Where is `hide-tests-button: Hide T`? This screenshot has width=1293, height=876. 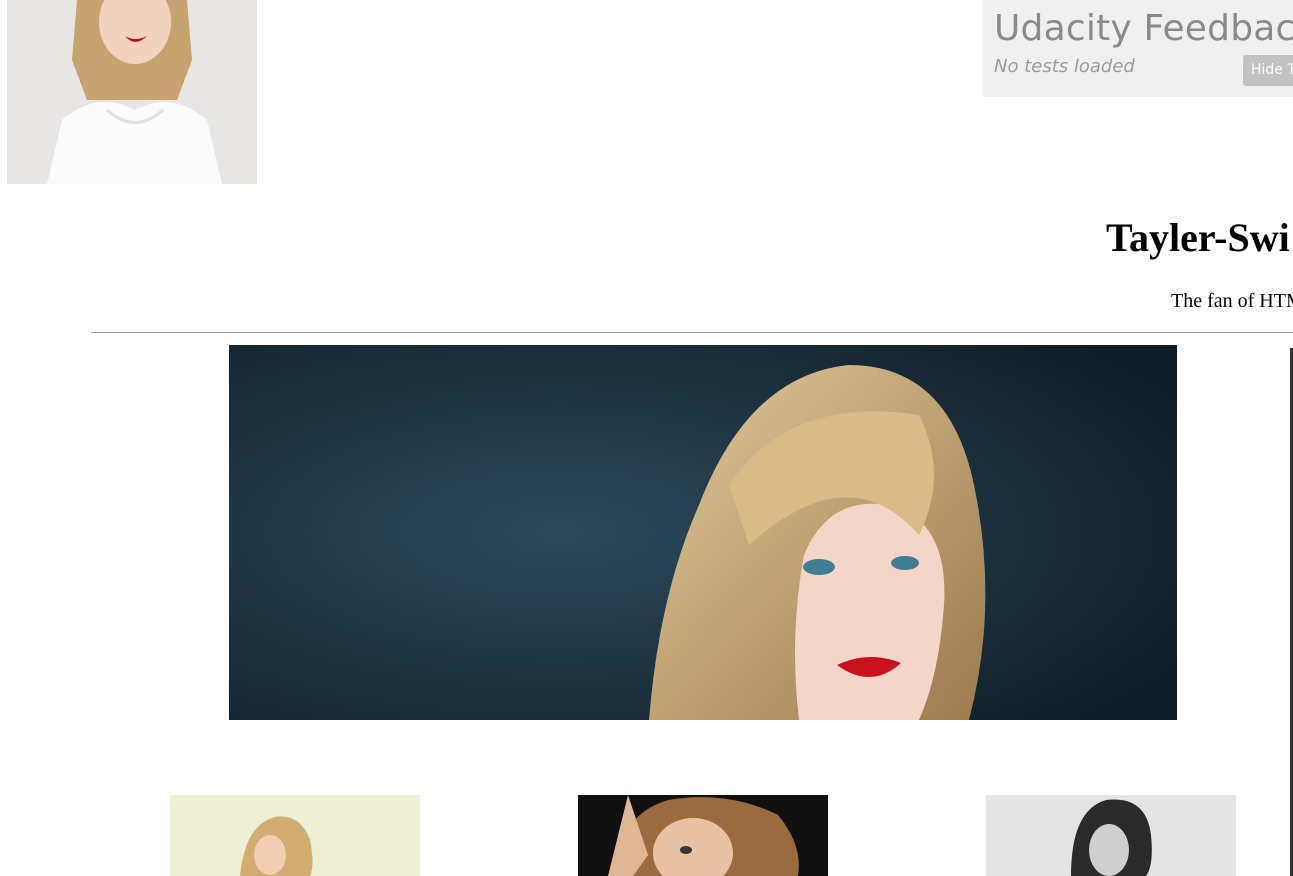 hide-tests-button: Hide T is located at coordinates (1268, 70).